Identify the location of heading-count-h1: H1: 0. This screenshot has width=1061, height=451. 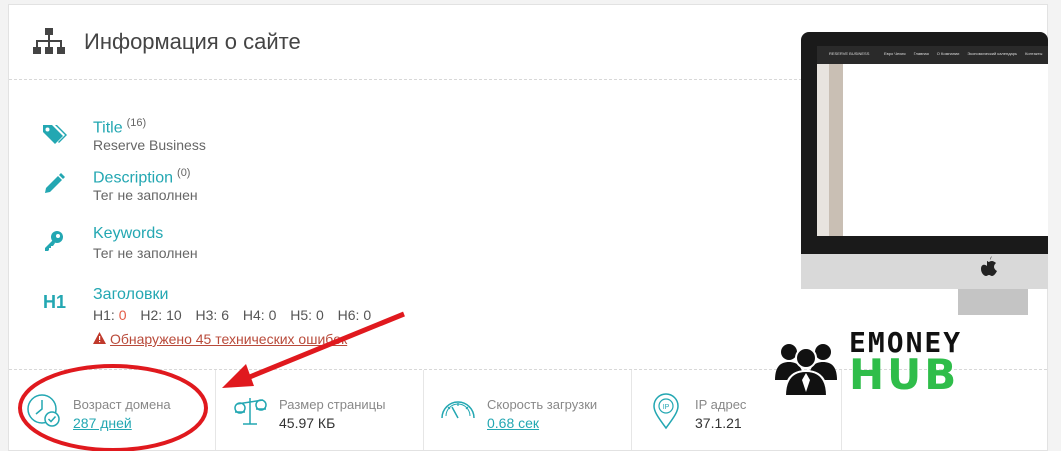
(110, 315).